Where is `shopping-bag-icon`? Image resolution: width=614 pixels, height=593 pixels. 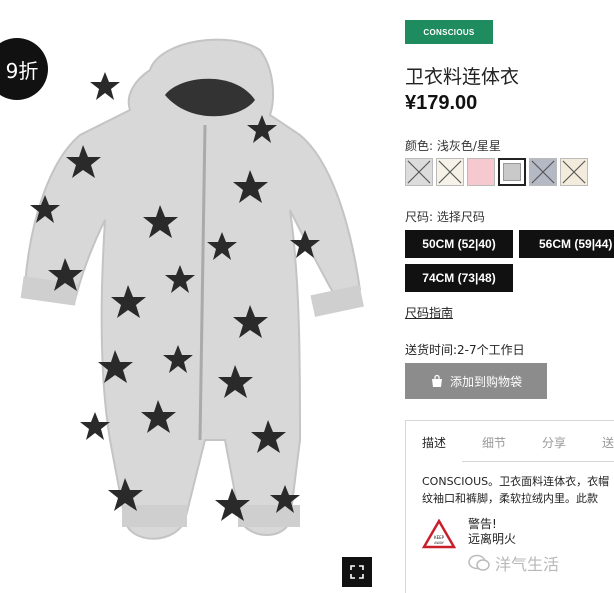 shopping-bag-icon is located at coordinates (436, 380).